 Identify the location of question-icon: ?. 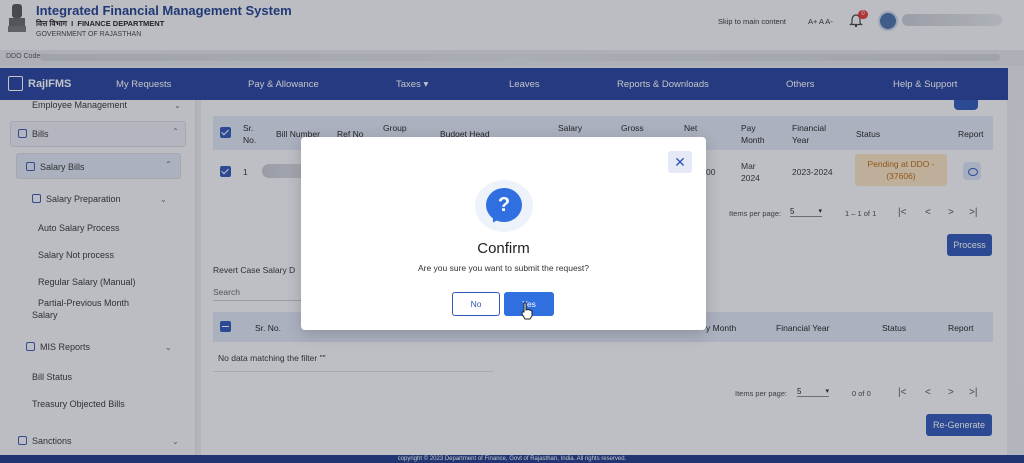
(504, 205).